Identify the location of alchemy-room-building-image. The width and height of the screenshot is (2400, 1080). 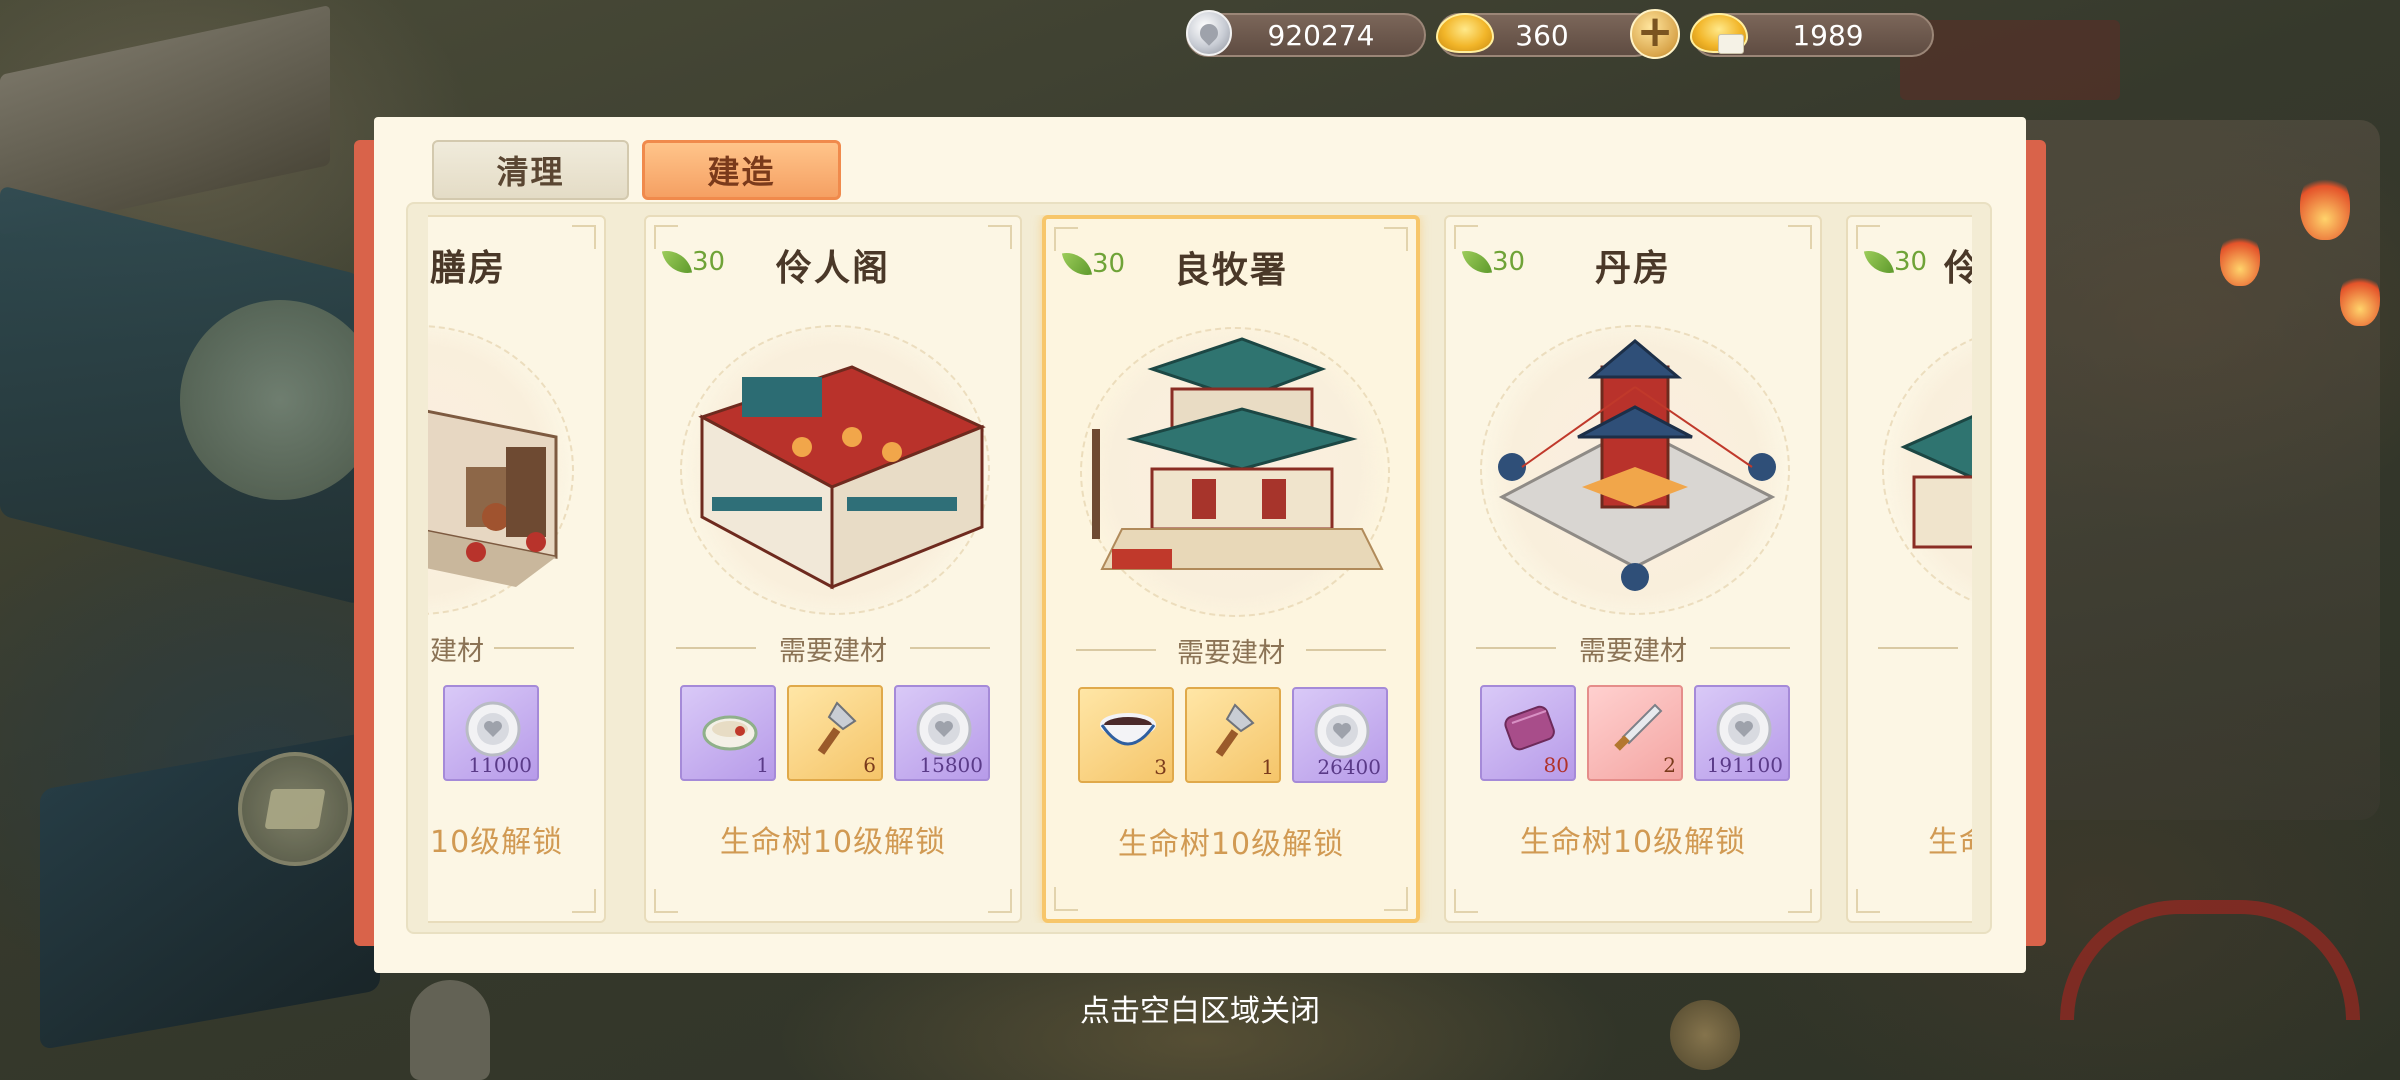
(1637, 465).